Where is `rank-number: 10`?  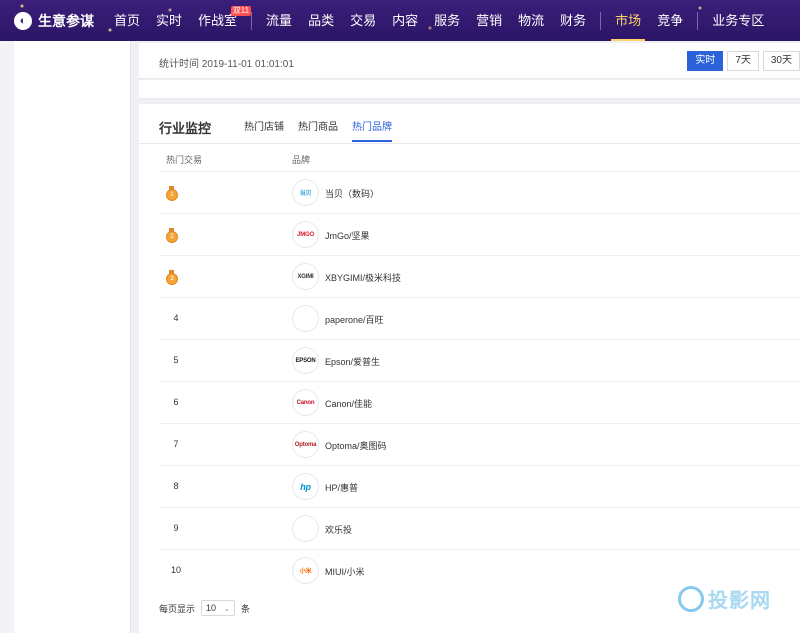 rank-number: 10 is located at coordinates (175, 570).